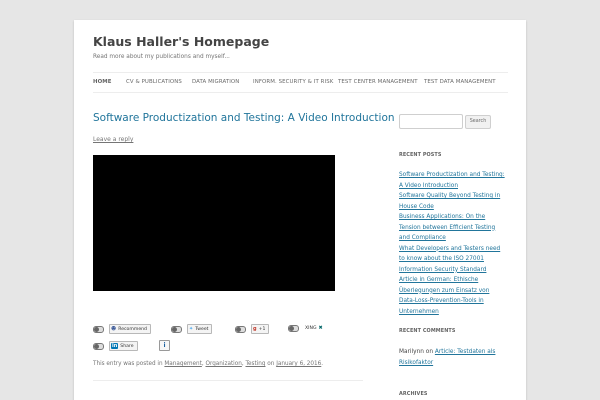 This screenshot has width=600, height=400. Describe the element at coordinates (255, 329) in the screenshot. I see `gplus-icon: g` at that location.